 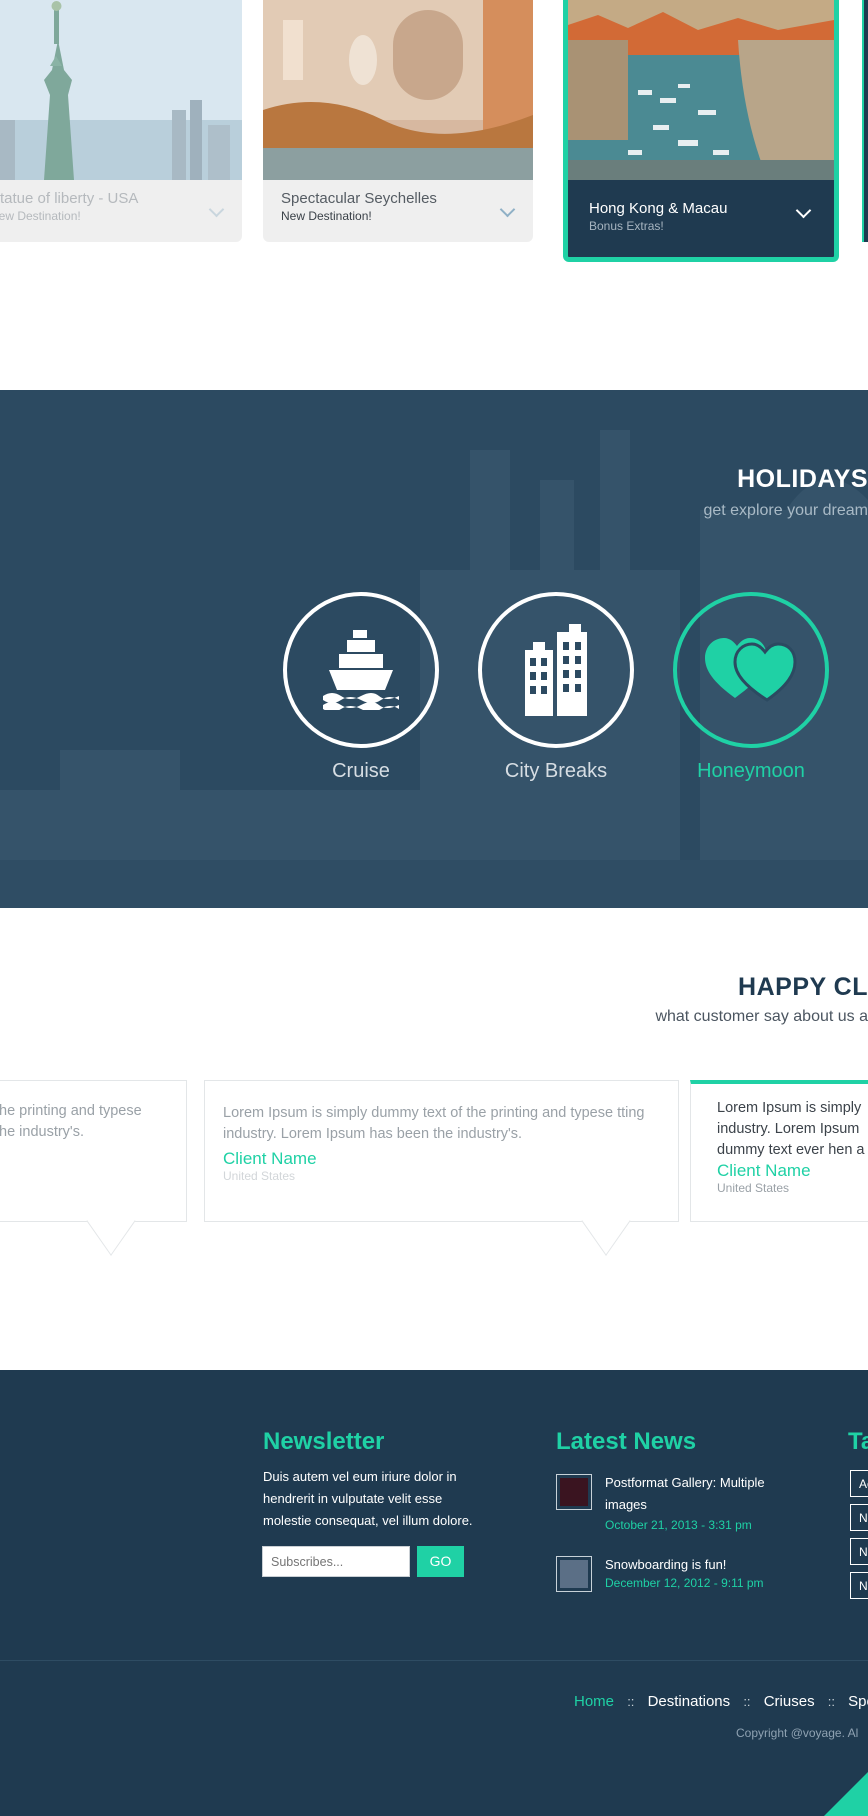 What do you see at coordinates (71, 1121) in the screenshot?
I see `testimonial-text: he printing and typese he industry's.` at bounding box center [71, 1121].